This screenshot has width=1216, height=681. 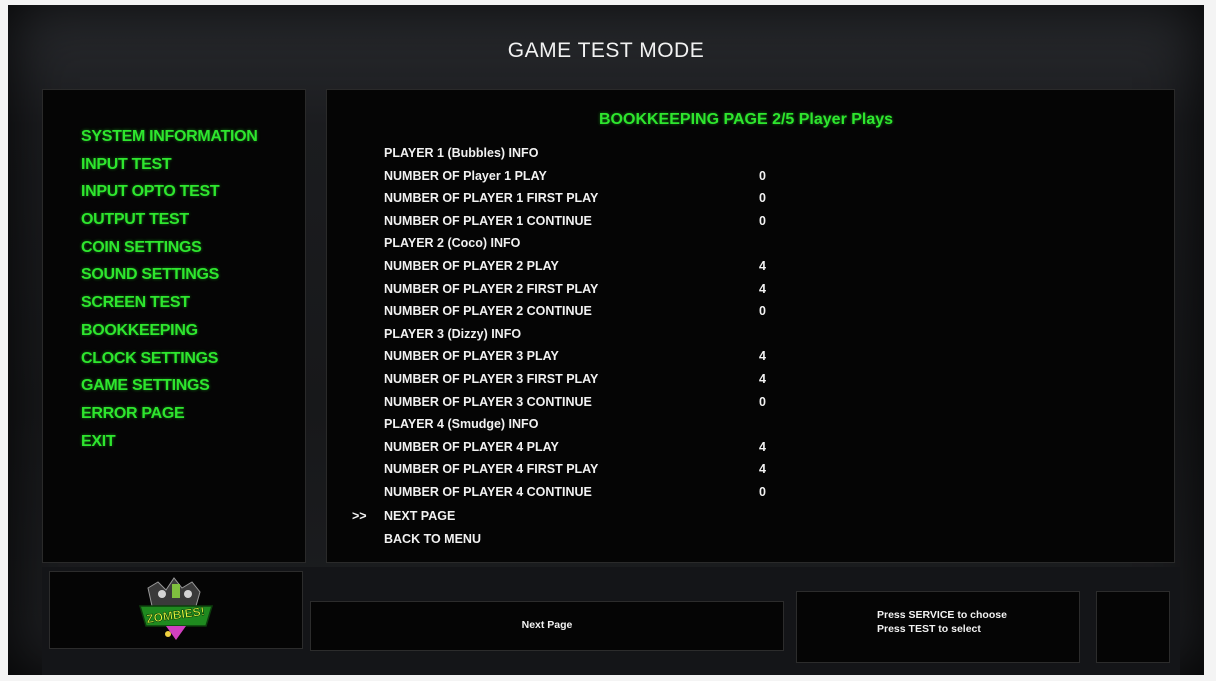 I want to click on stat-row: NUMBER OF PLAYER 2 PLAY 4, so click(x=750, y=266).